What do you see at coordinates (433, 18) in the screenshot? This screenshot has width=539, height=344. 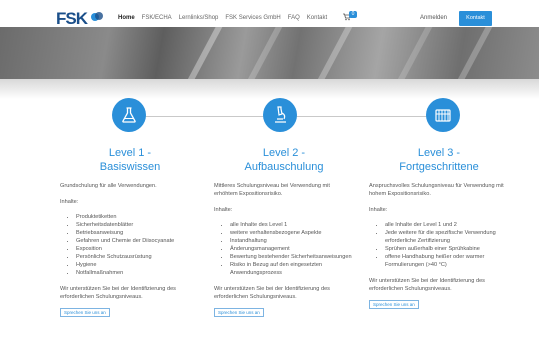 I see `login-link: Anmelden` at bounding box center [433, 18].